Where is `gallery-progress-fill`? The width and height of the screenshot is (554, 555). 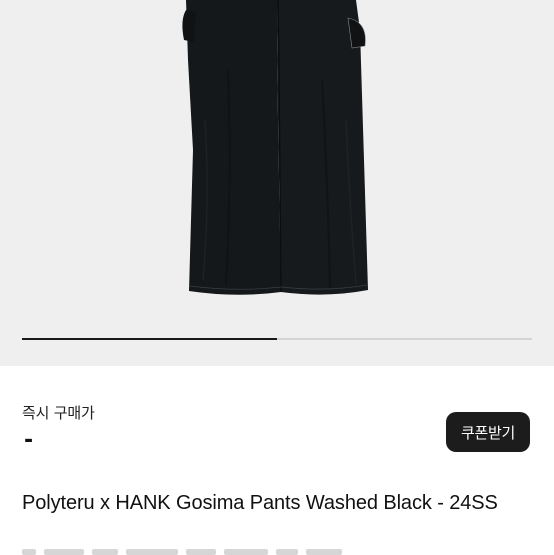
gallery-progress-fill is located at coordinates (149, 339).